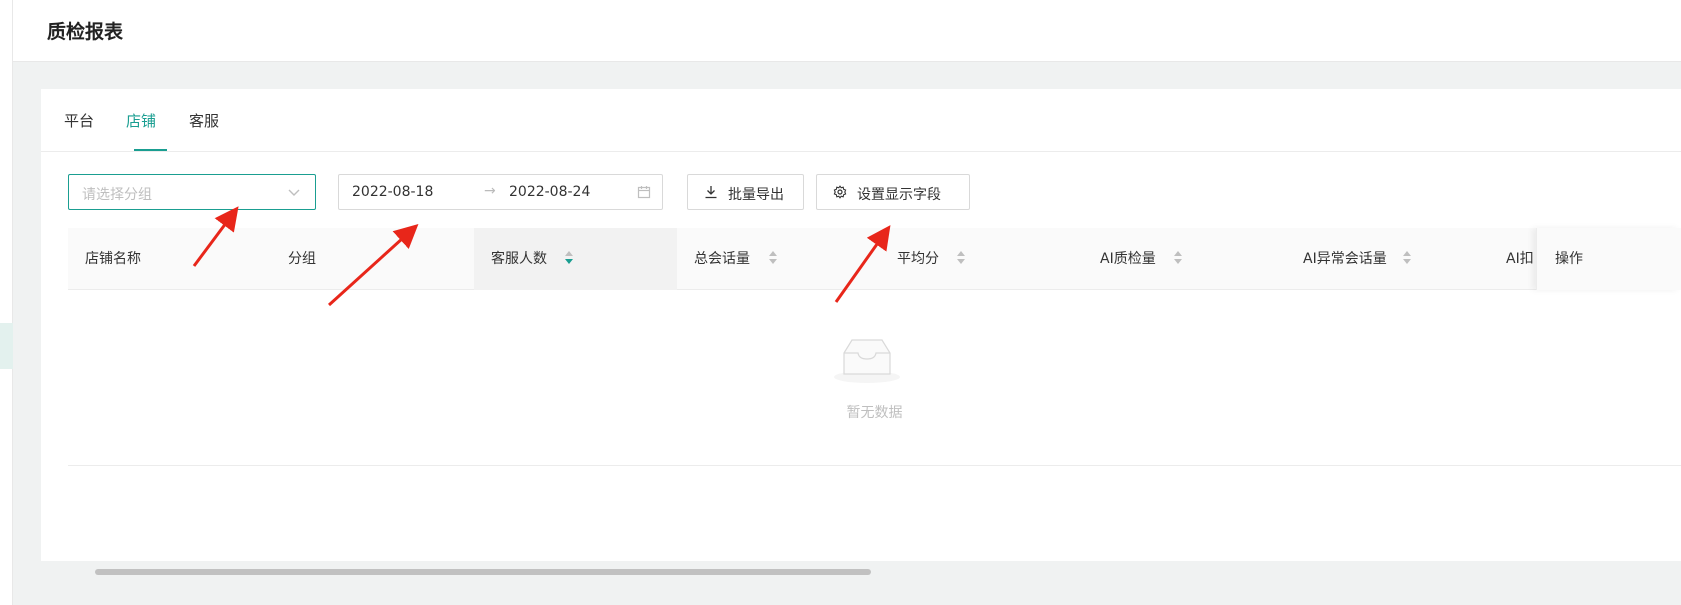 The image size is (1681, 605). What do you see at coordinates (204, 131) in the screenshot?
I see `tab-customer-service: 客服` at bounding box center [204, 131].